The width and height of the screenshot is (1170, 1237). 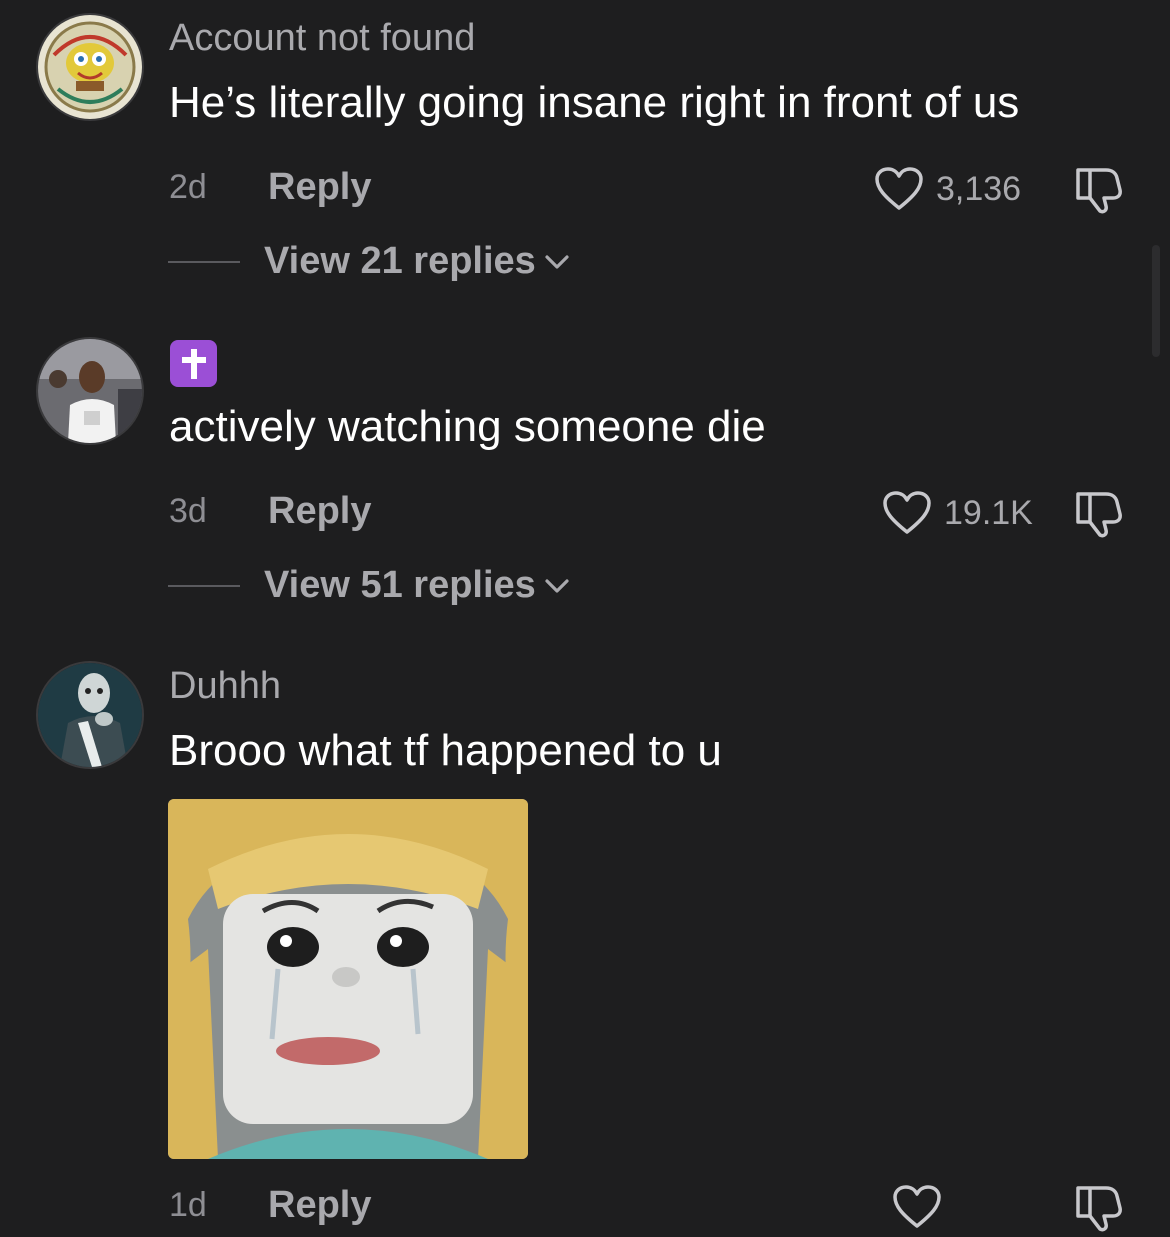 I want to click on latin-cross-icon, so click(x=193, y=363).